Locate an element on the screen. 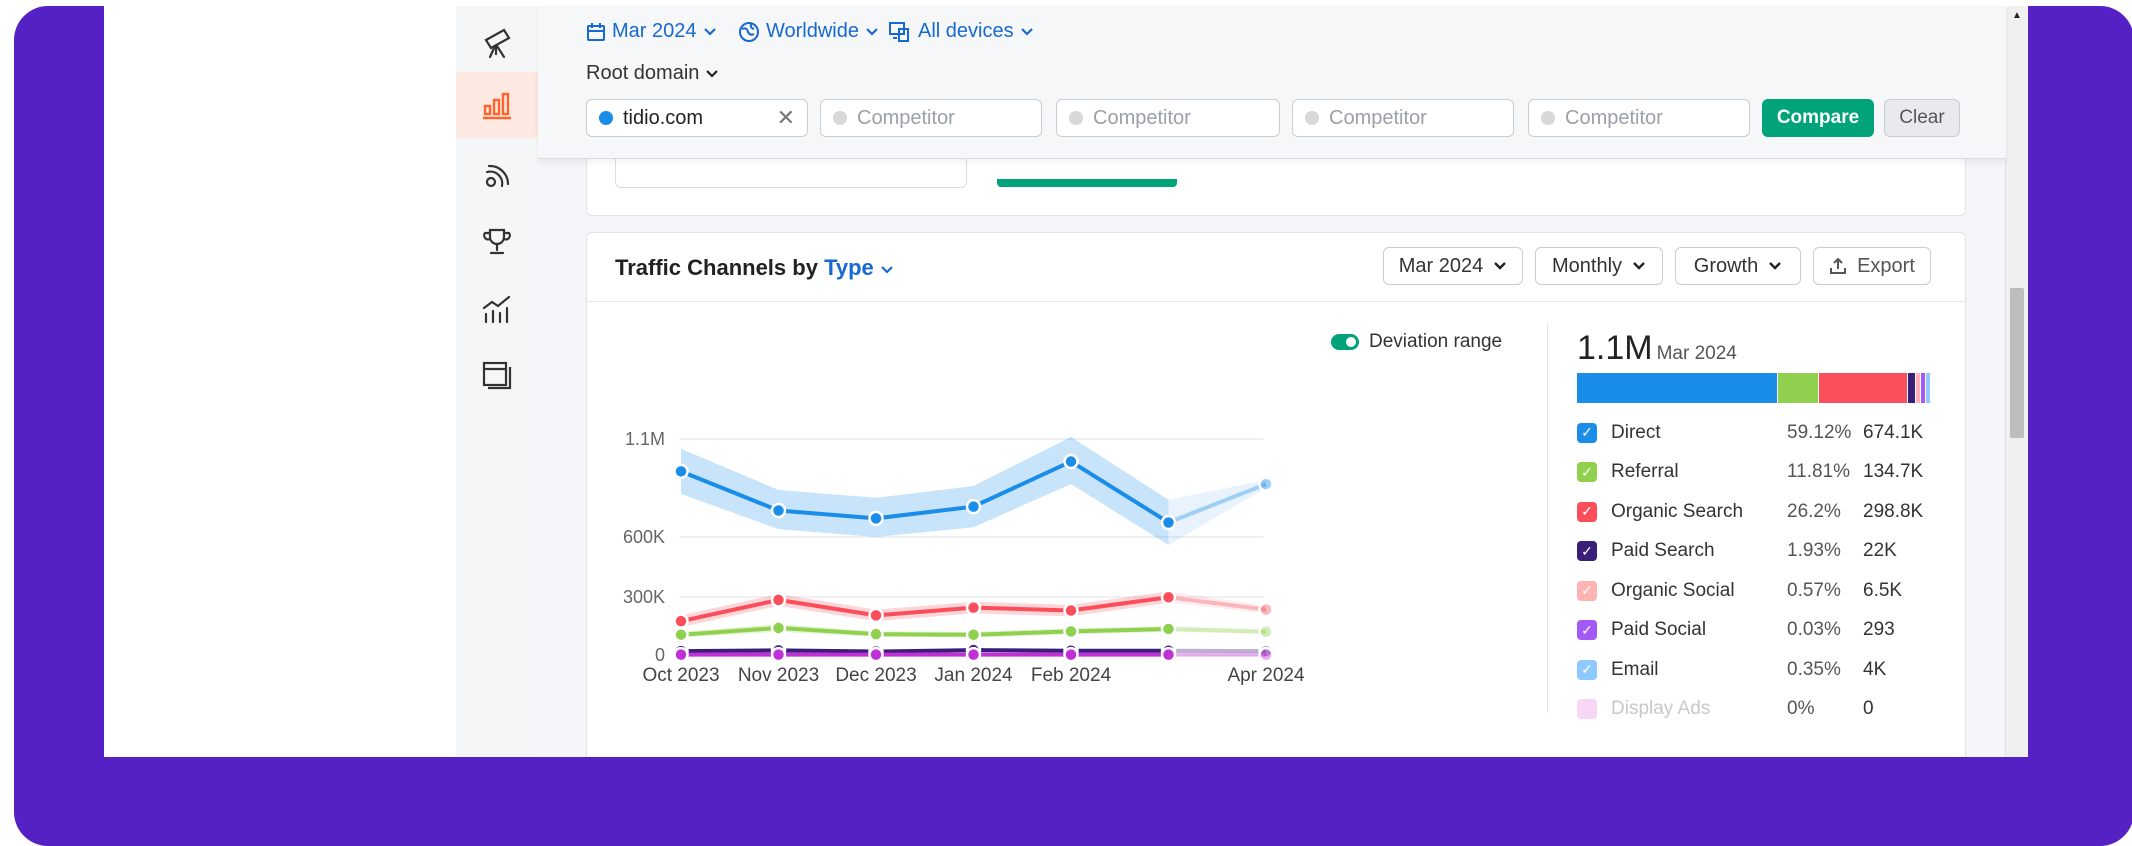 The height and width of the screenshot is (846, 2132). total-traffic: 1.1M is located at coordinates (1615, 348).